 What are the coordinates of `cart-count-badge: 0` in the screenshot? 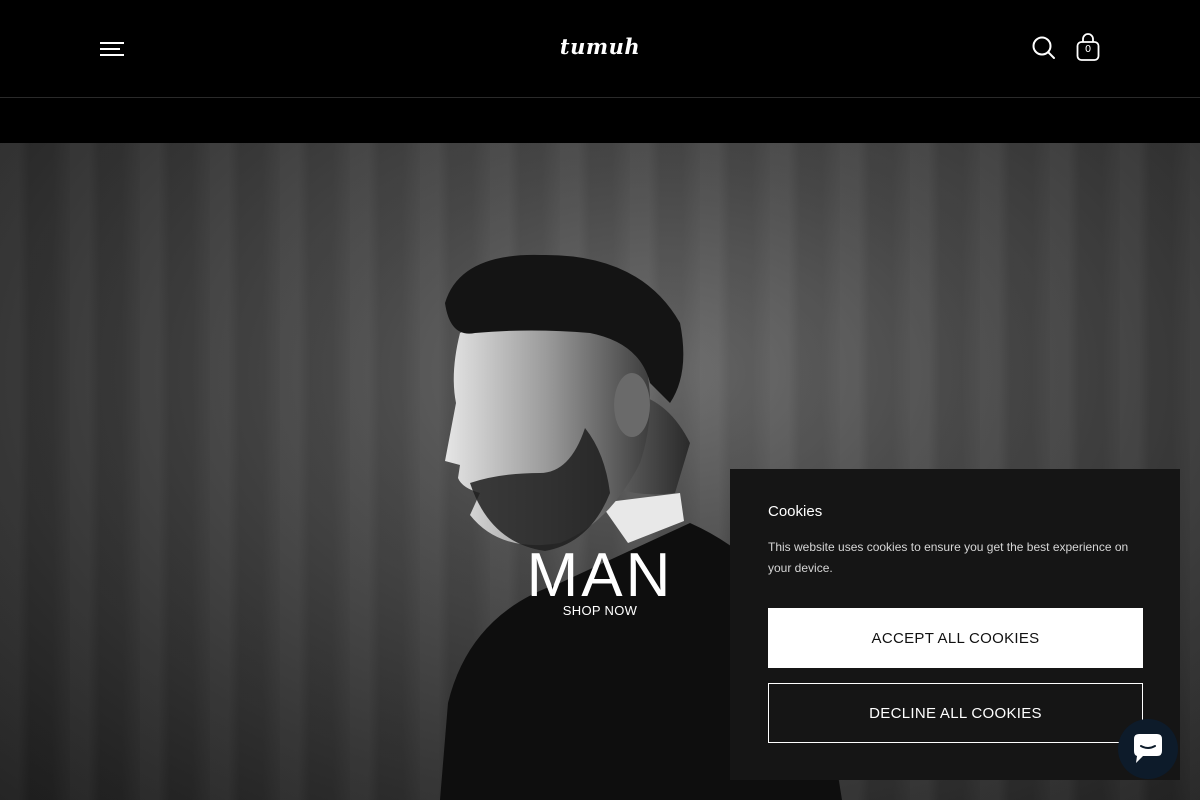 It's located at (1088, 49).